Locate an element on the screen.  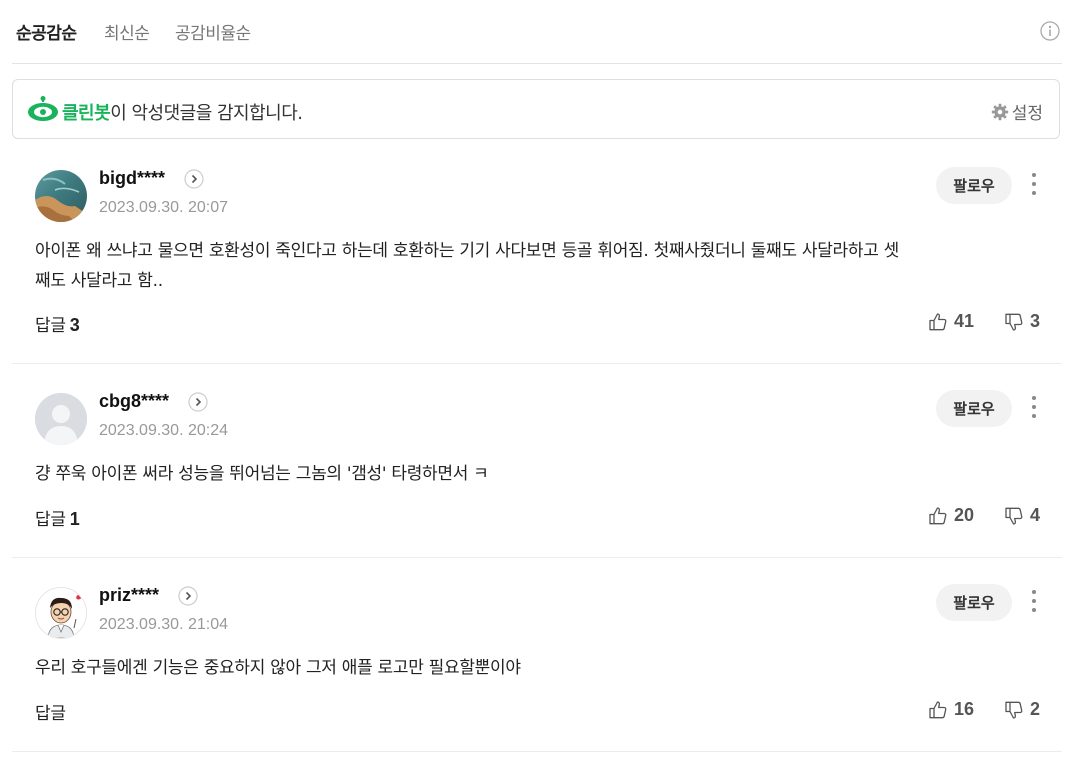
gear-icon is located at coordinates (999, 111).